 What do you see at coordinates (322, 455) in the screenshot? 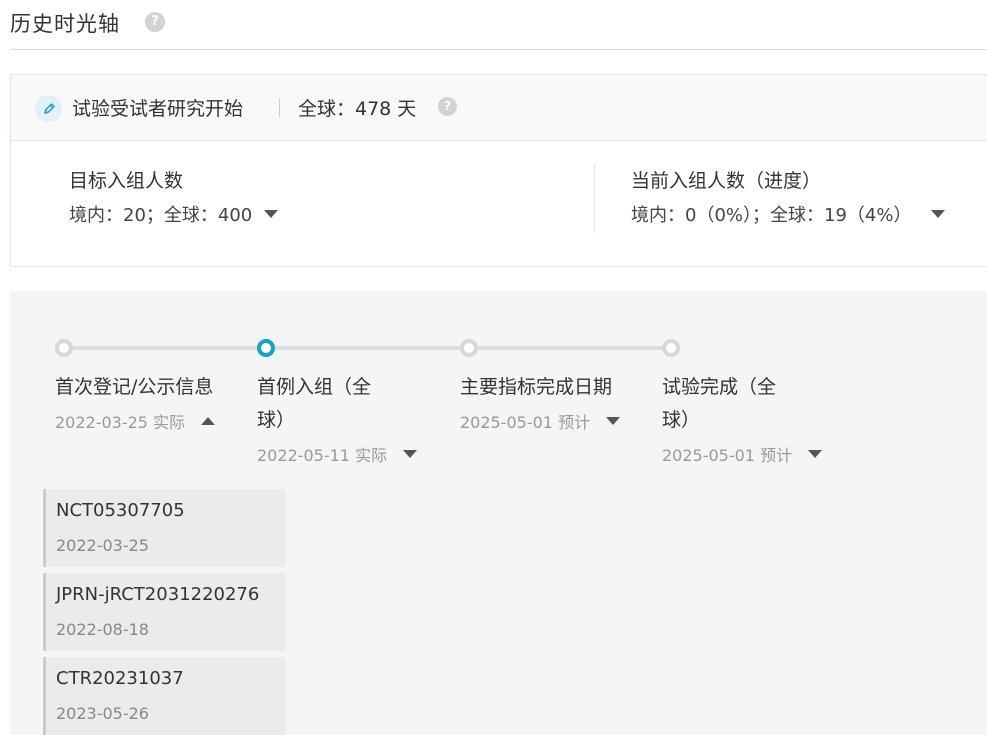
I see `milestone-date-text: 2022-05-11 实际` at bounding box center [322, 455].